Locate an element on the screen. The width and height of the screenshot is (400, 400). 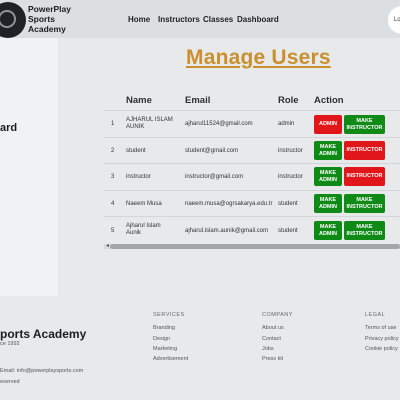
row-index: 5 is located at coordinates (113, 231).